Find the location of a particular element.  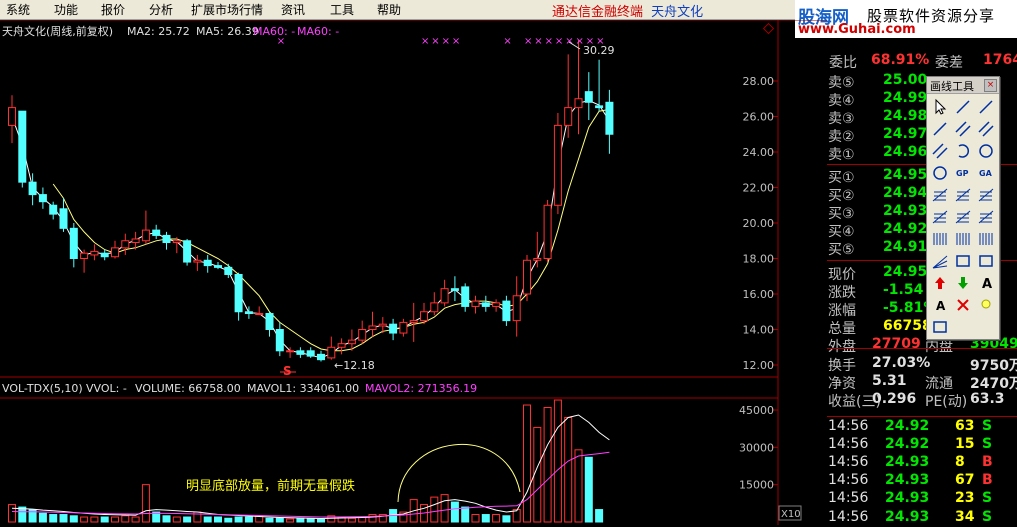

menu-extended-market: 扩展市场行情 is located at coordinates (227, 9).